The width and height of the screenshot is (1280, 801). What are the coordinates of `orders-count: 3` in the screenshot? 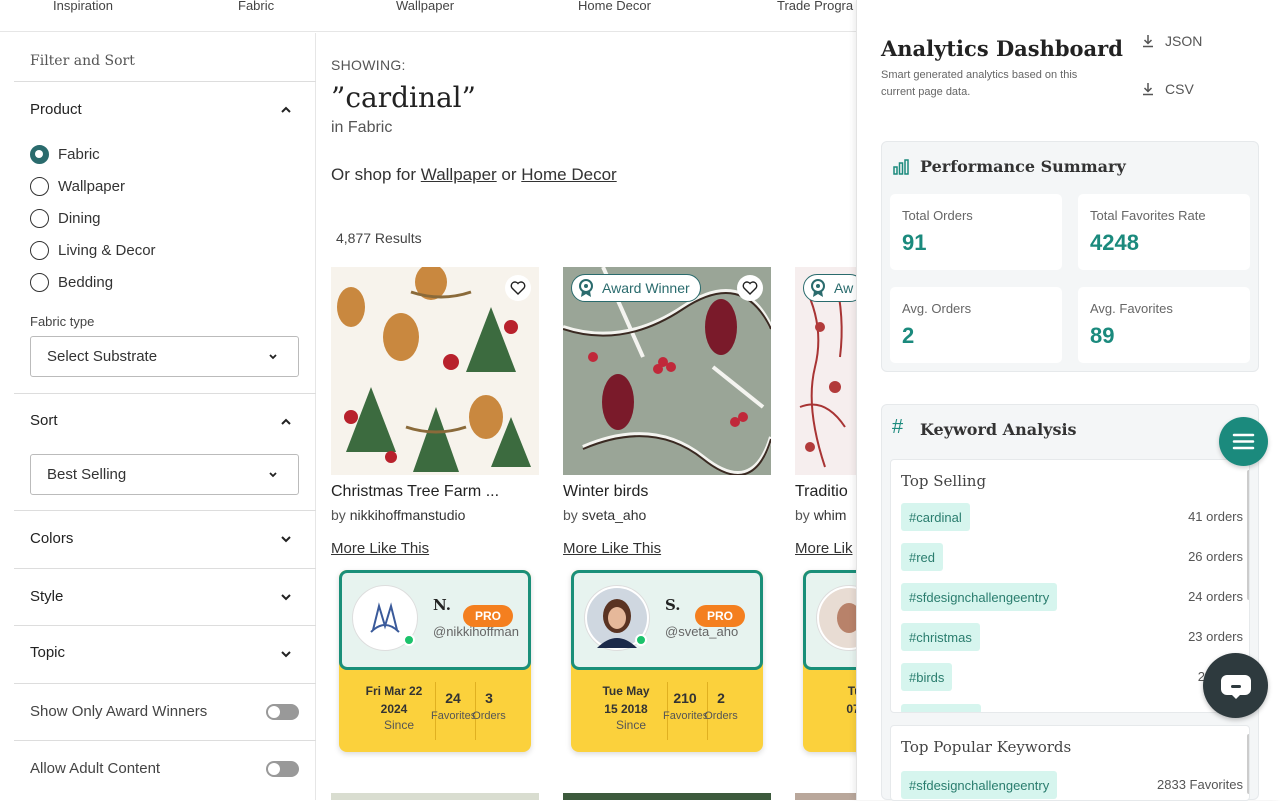 It's located at (489, 698).